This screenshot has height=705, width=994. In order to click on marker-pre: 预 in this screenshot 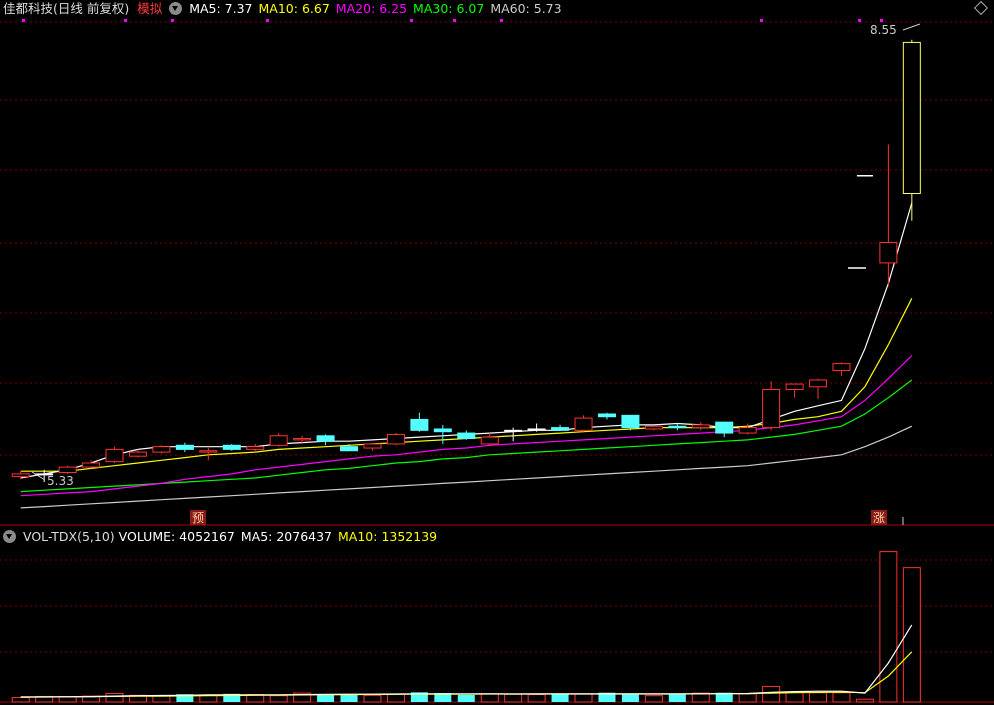, I will do `click(198, 518)`.